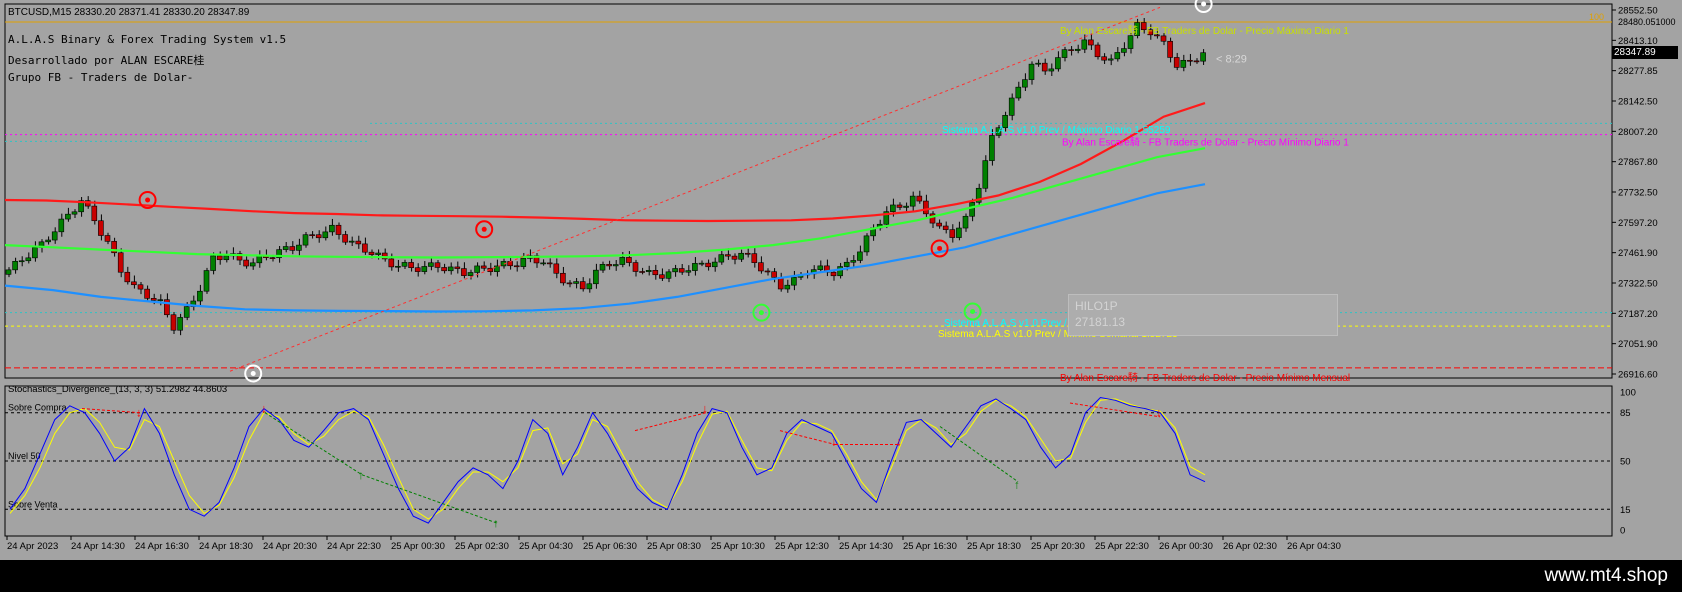 This screenshot has width=1682, height=592. I want to click on time-tick-label: 25 Apr 12:30, so click(802, 546).